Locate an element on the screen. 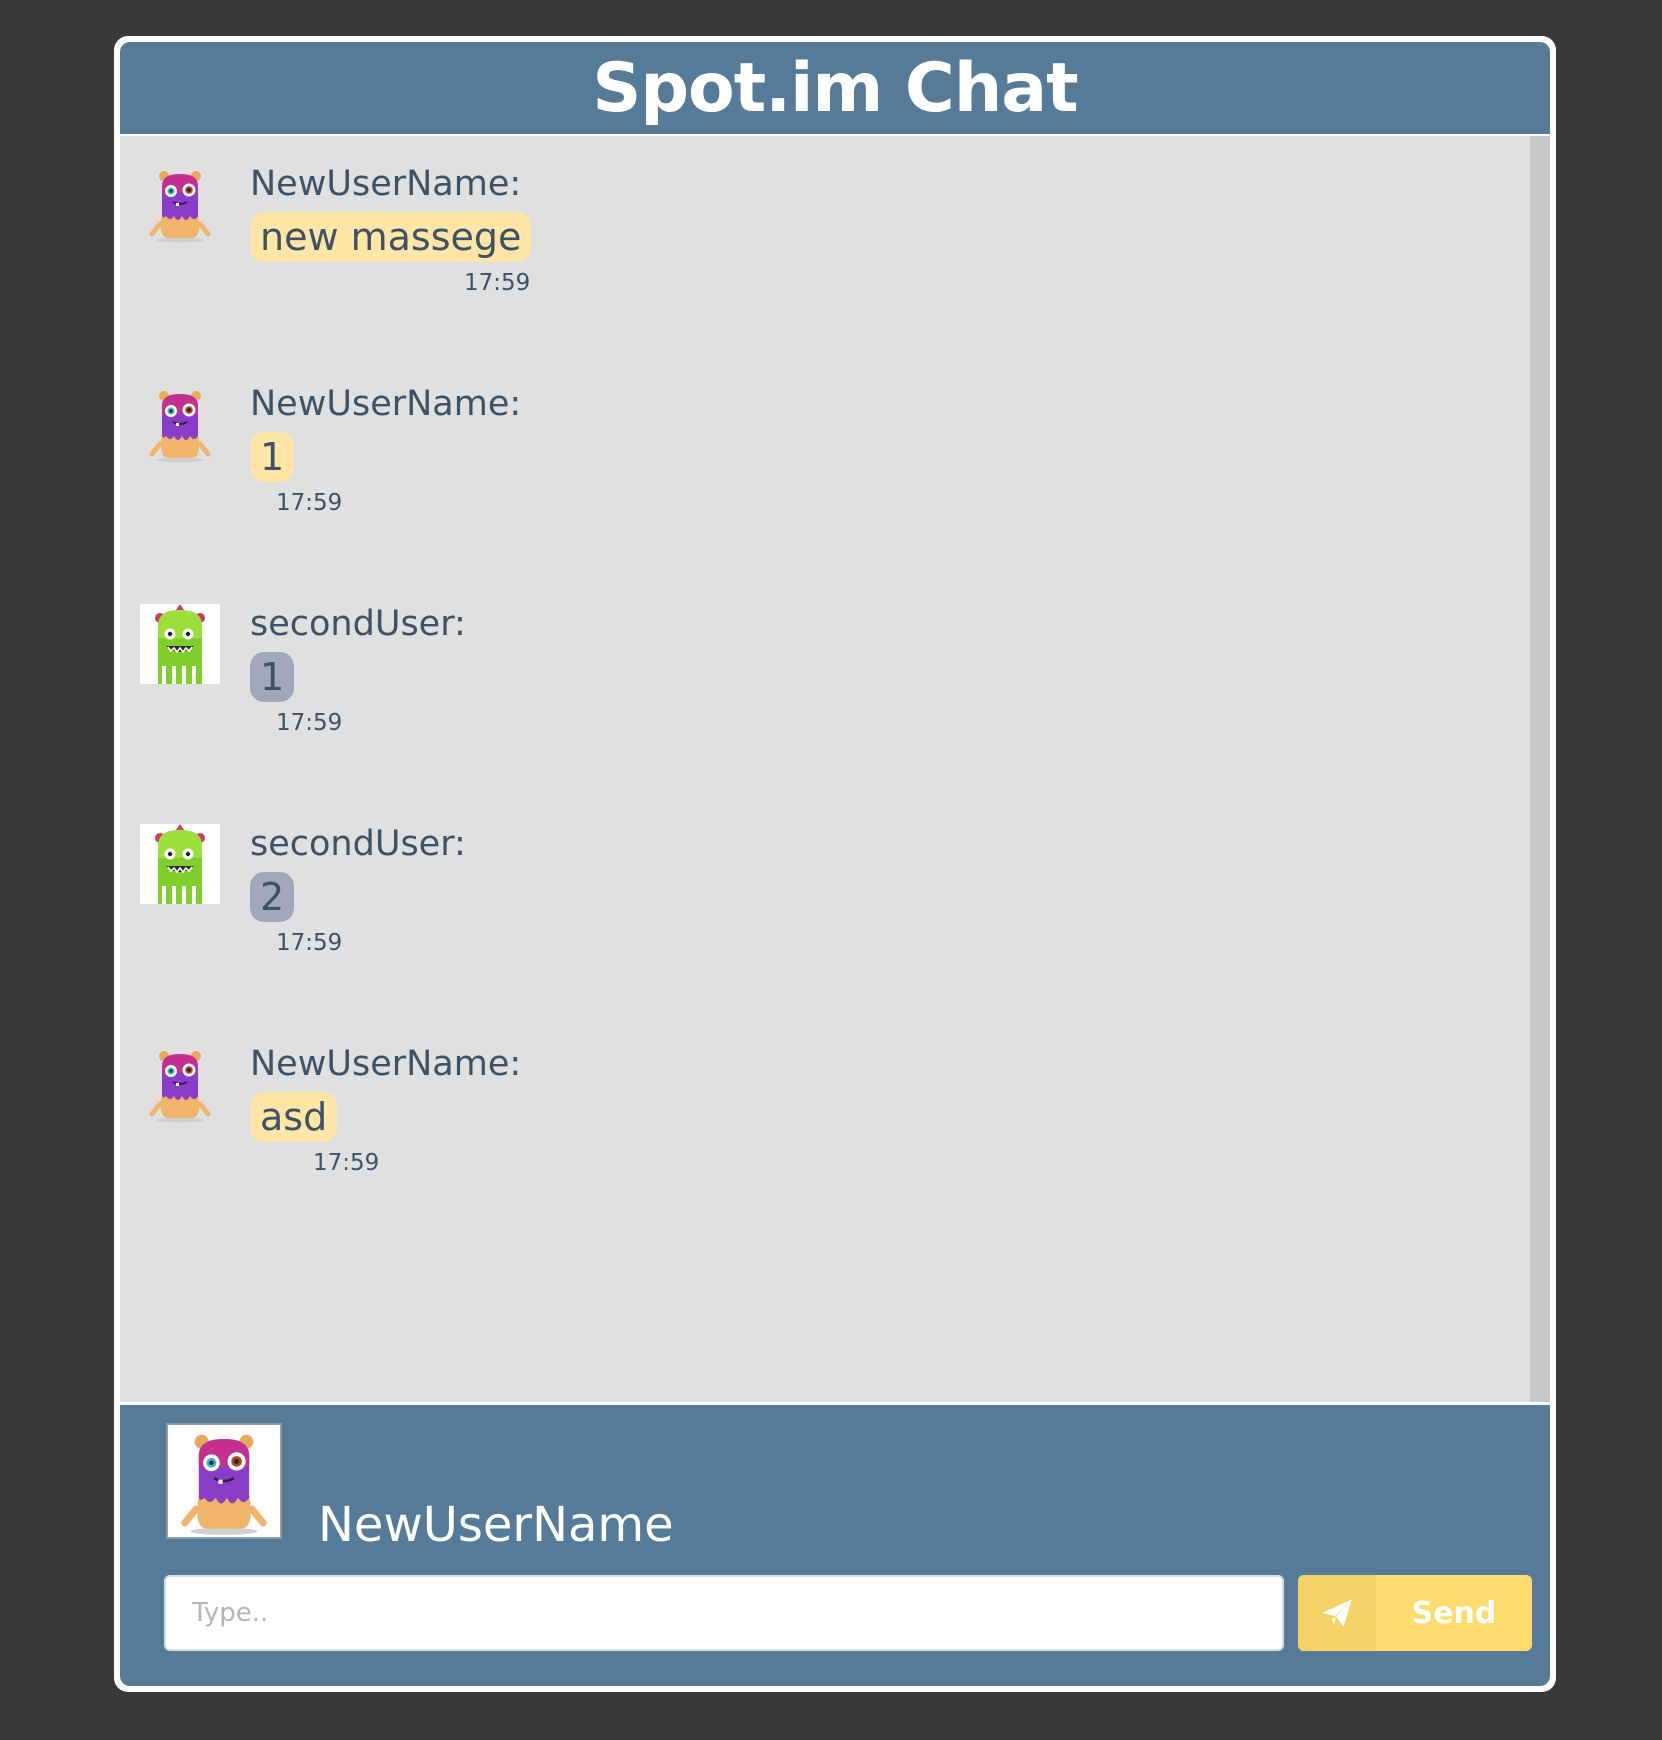 The height and width of the screenshot is (1740, 1662). message-input is located at coordinates (724, 1613).